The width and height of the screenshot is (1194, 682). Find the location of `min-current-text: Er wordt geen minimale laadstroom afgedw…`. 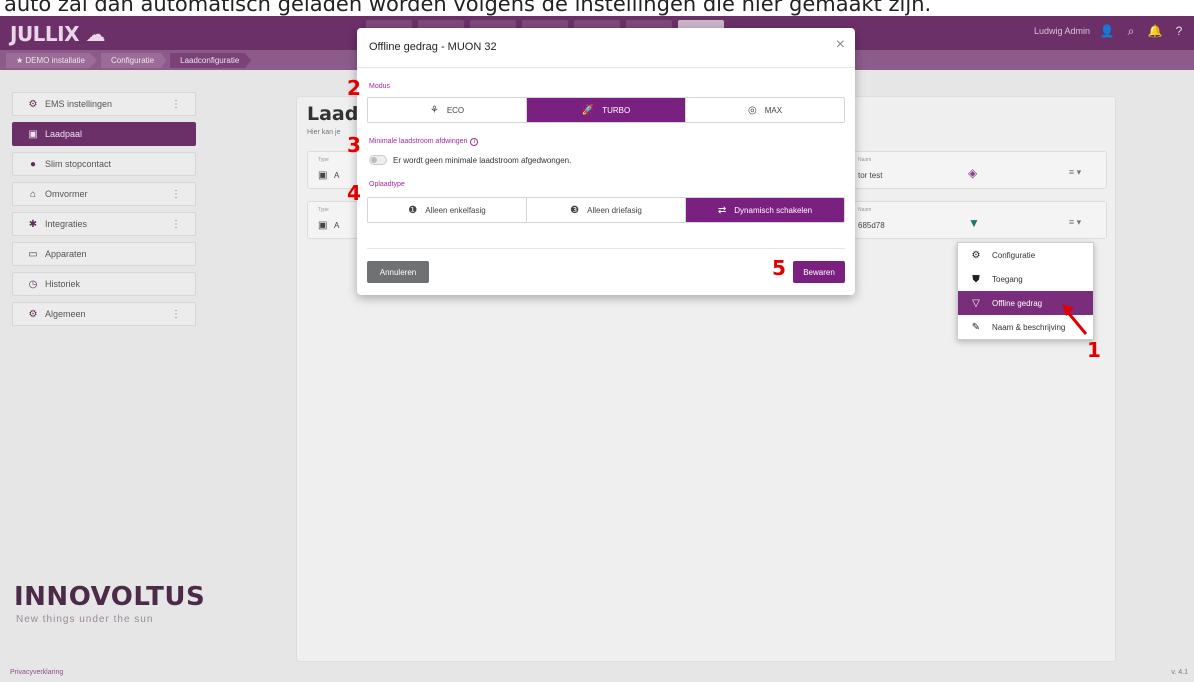

min-current-text: Er wordt geen minimale laadstroom afgedw… is located at coordinates (482, 160).